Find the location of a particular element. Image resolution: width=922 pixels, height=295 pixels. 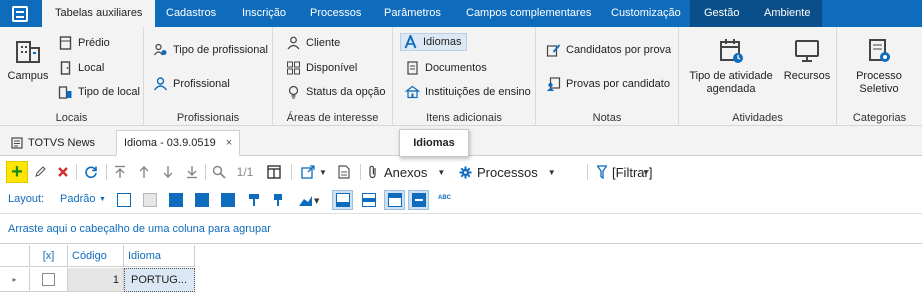

tab-ambiente: Ambiente is located at coordinates (786, 13).